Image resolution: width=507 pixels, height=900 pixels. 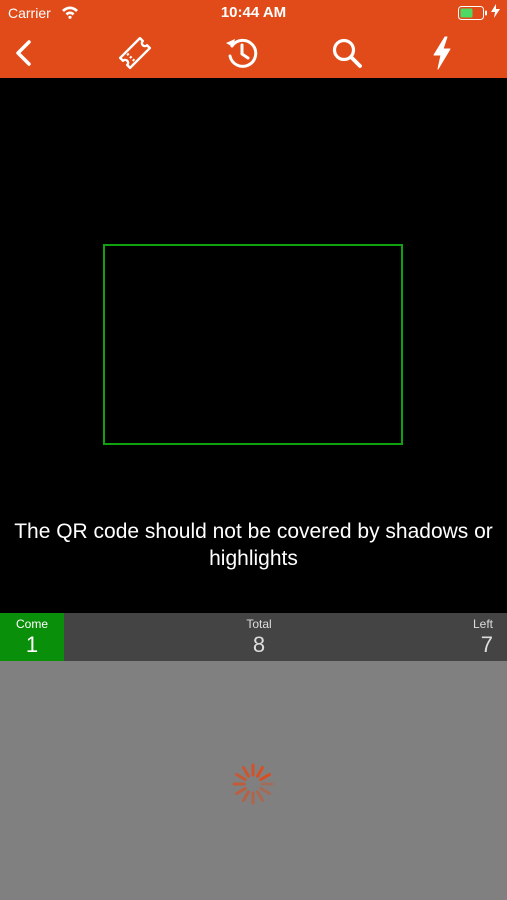 I want to click on history-icon, so click(x=242, y=53).